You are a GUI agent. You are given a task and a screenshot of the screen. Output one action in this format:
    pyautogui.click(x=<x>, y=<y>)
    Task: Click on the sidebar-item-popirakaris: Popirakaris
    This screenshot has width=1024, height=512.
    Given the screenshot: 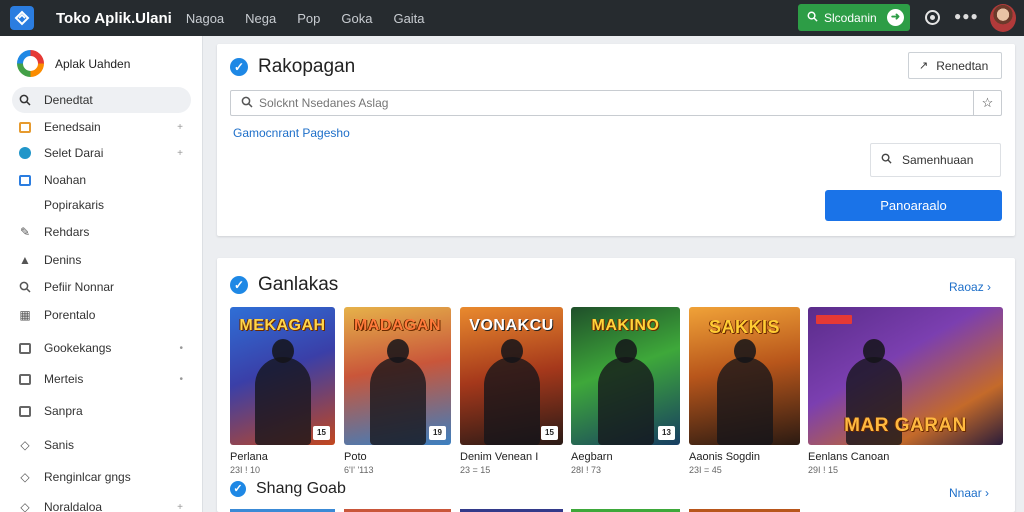 What is the action you would take?
    pyautogui.click(x=101, y=205)
    